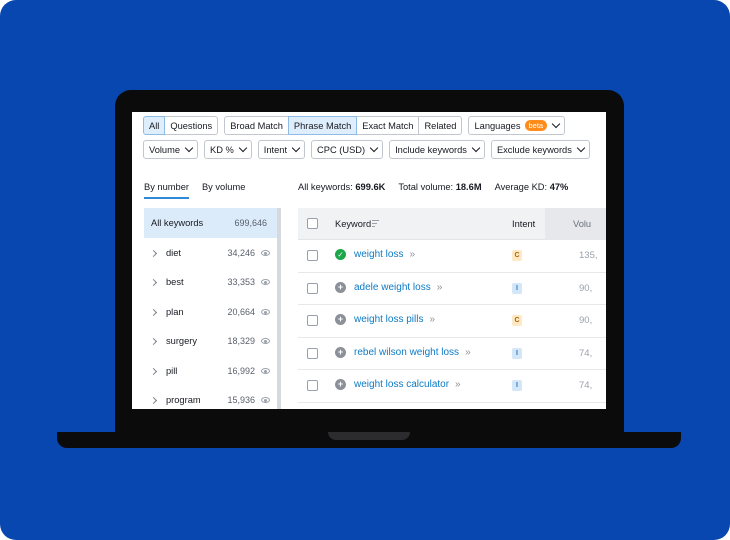 This screenshot has height=540, width=730. What do you see at coordinates (256, 125) in the screenshot?
I see `broad-match-toggle: Broad Match` at bounding box center [256, 125].